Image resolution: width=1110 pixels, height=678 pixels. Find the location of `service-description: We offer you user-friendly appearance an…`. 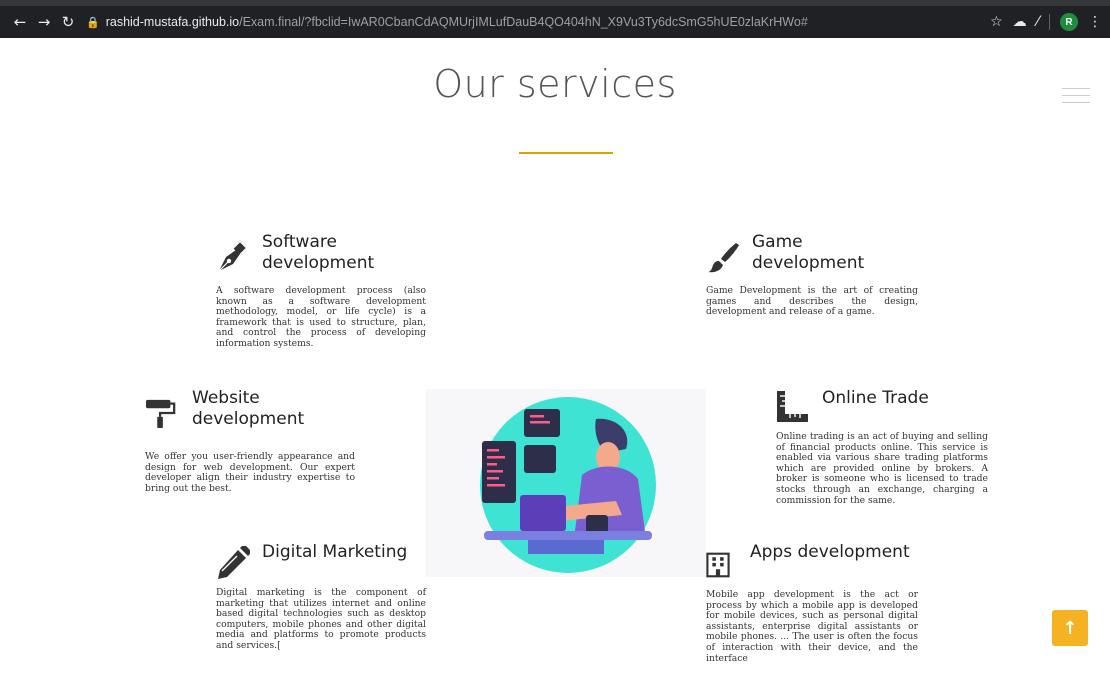

service-description: We offer you user-friendly appearance an… is located at coordinates (250, 472).